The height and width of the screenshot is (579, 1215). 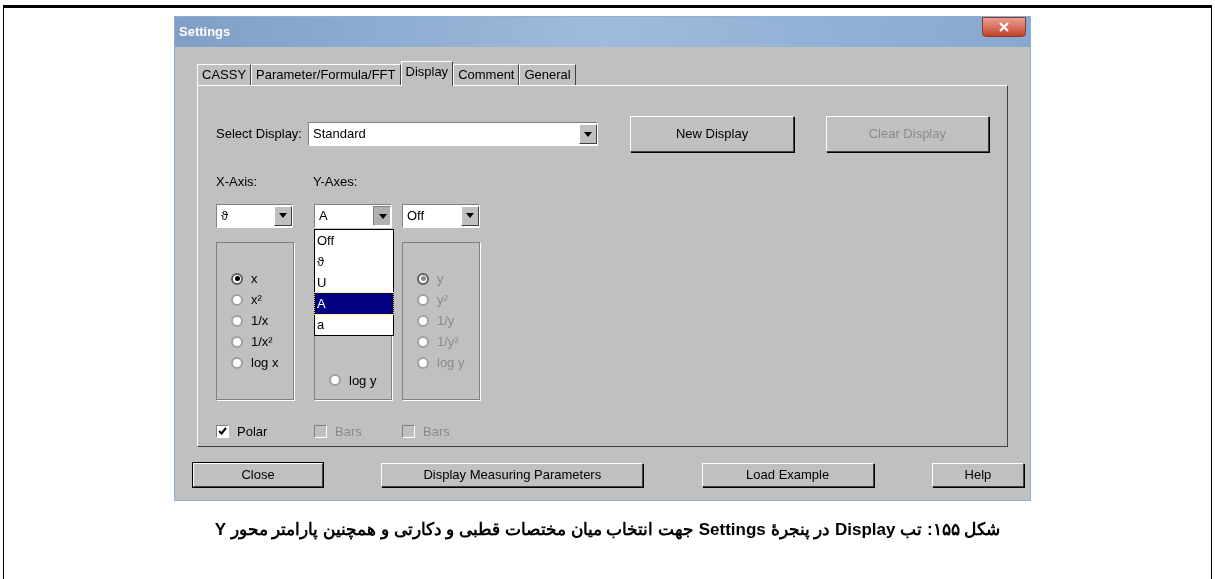 I want to click on radio-option: x², so click(x=262, y=299).